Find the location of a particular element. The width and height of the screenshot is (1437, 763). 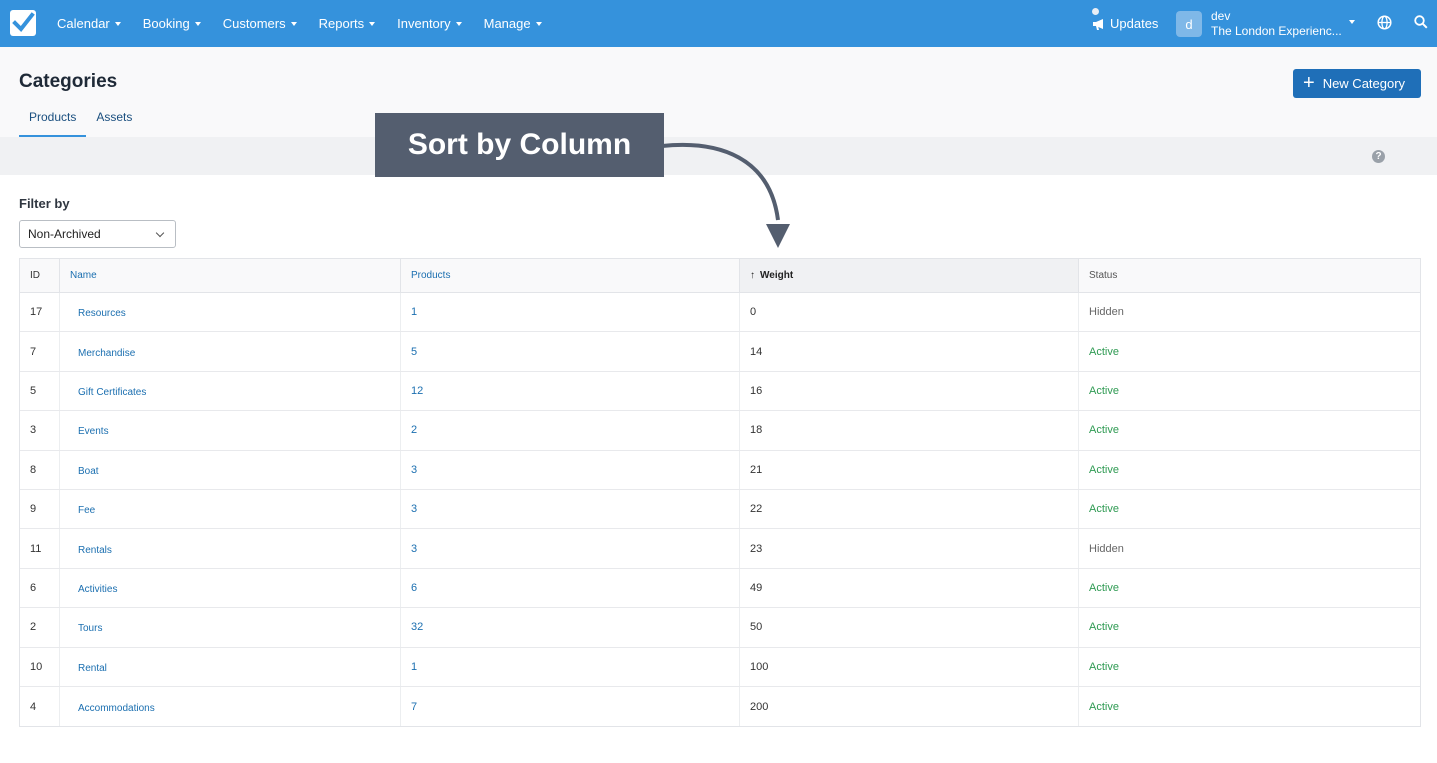

cell-id: 10 is located at coordinates (40, 666).